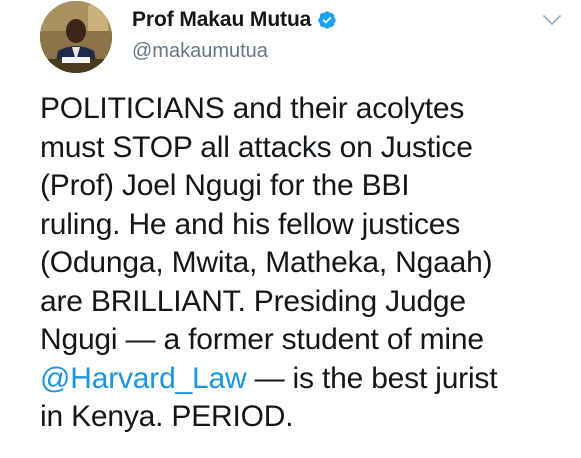 The height and width of the screenshot is (458, 581). I want to click on tweet-text-line: in Kenya. PERIOD., so click(167, 416).